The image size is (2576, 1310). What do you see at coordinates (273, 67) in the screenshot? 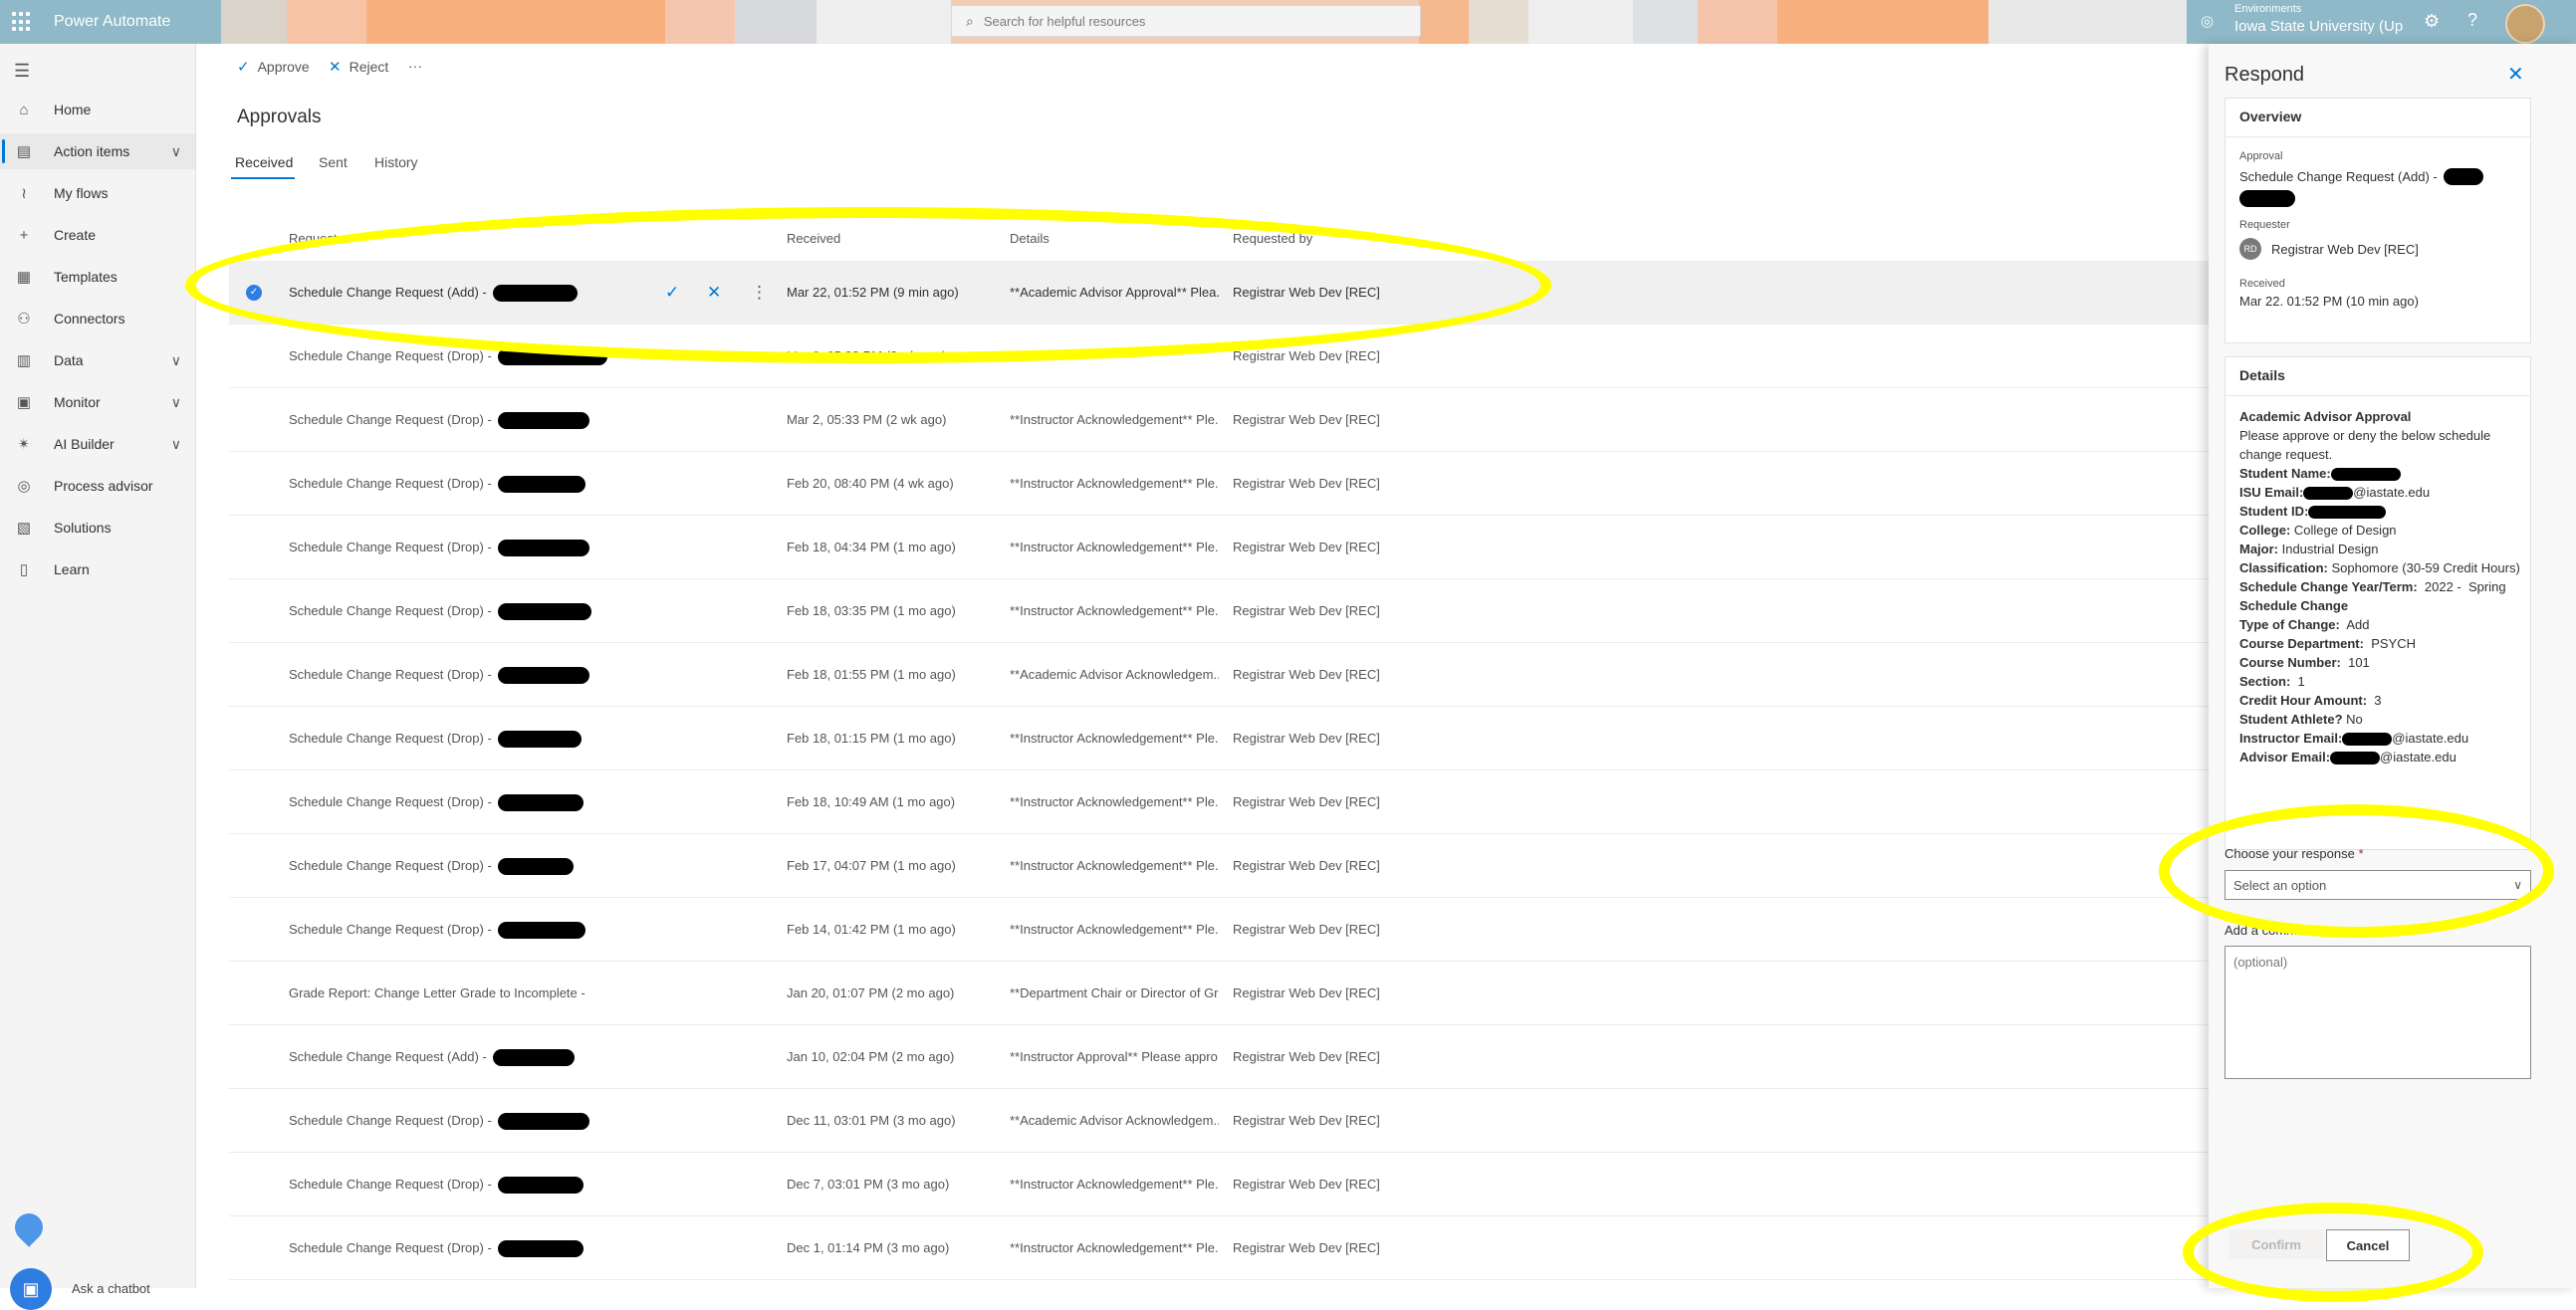
I see `approve-button: ✓ Approve` at bounding box center [273, 67].